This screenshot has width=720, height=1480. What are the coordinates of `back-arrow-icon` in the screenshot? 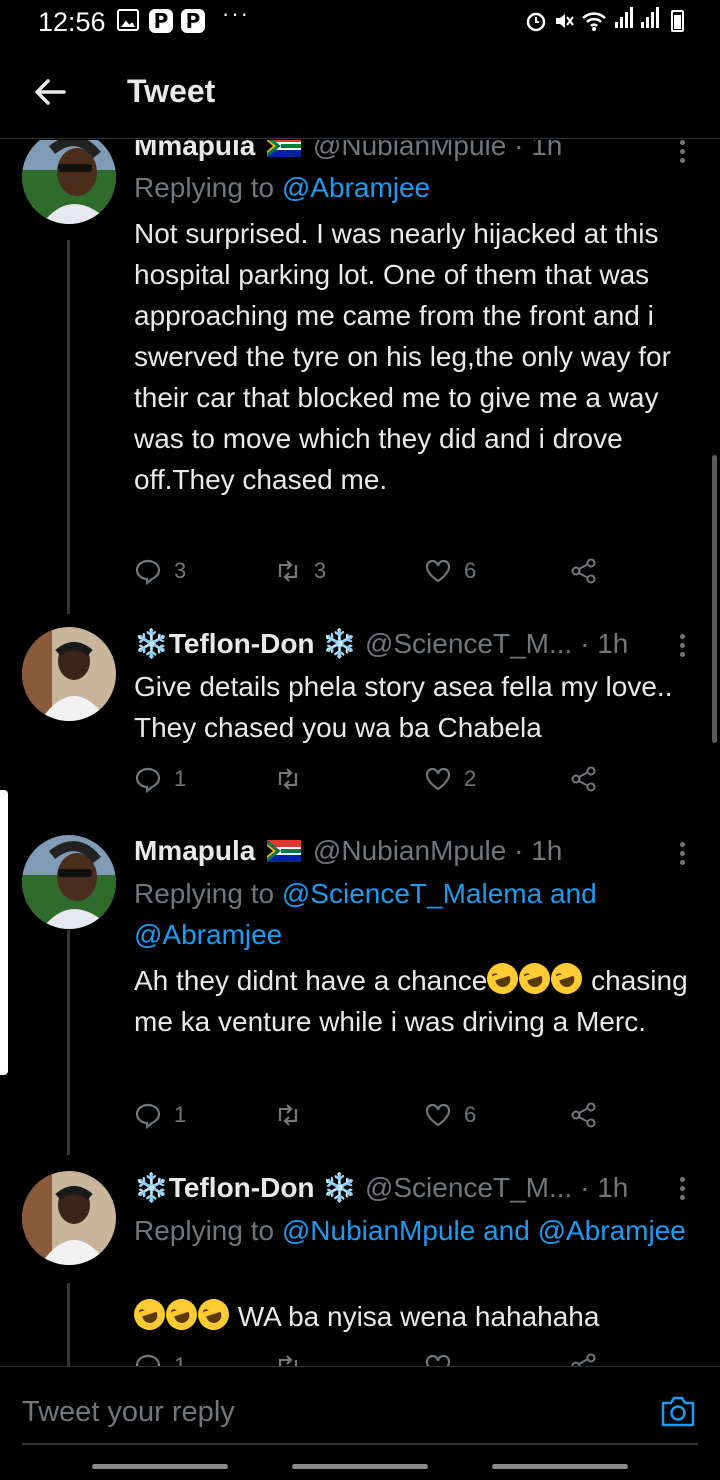 It's located at (50, 92).